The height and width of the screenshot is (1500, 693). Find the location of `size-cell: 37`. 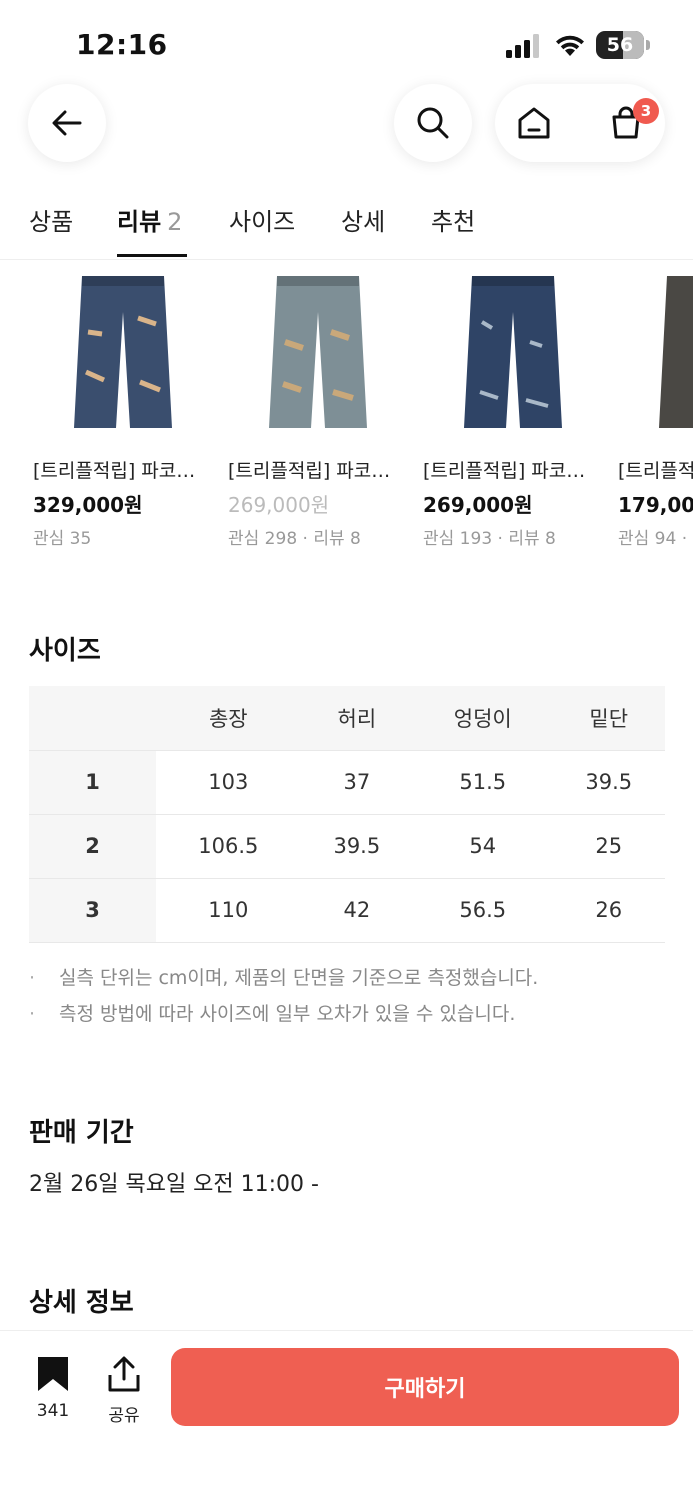

size-cell: 37 is located at coordinates (357, 782).